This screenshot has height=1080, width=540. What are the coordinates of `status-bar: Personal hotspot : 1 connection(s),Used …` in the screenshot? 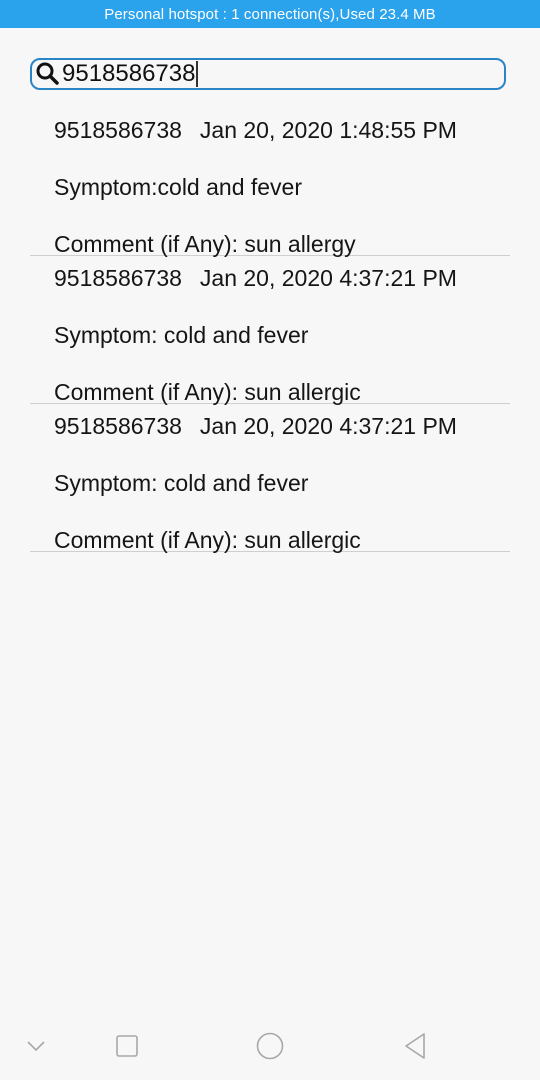 It's located at (270, 14).